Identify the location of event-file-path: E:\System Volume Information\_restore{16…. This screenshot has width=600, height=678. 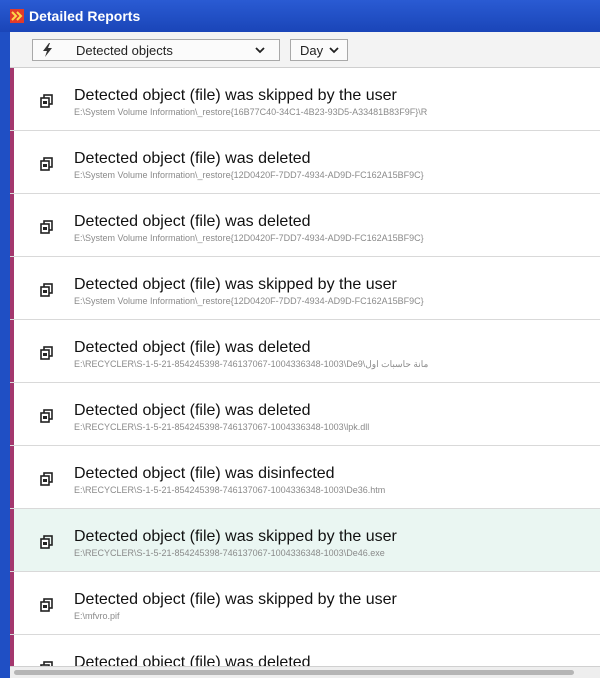
(251, 112).